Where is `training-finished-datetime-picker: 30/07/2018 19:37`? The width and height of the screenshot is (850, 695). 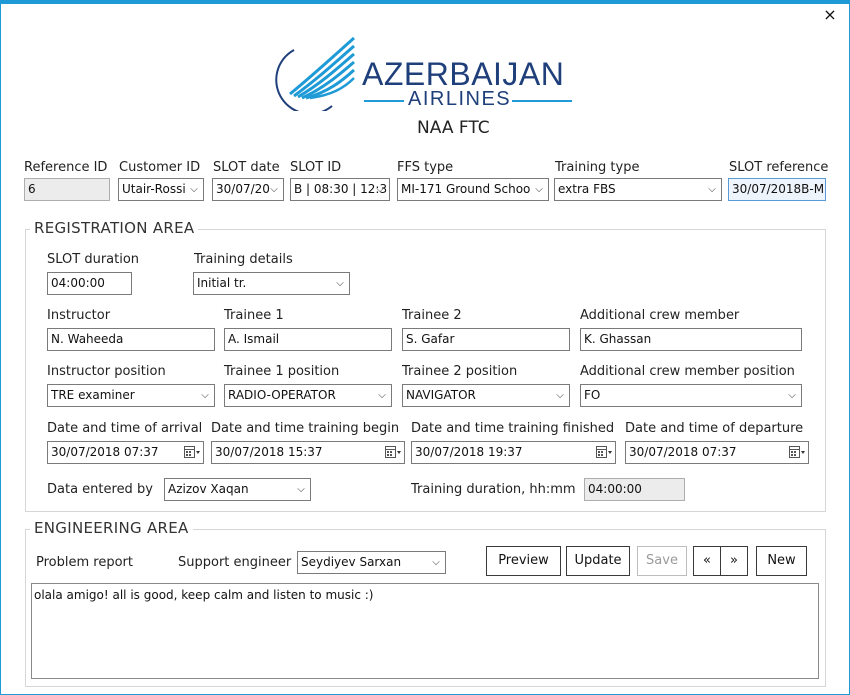 training-finished-datetime-picker: 30/07/2018 19:37 is located at coordinates (513, 452).